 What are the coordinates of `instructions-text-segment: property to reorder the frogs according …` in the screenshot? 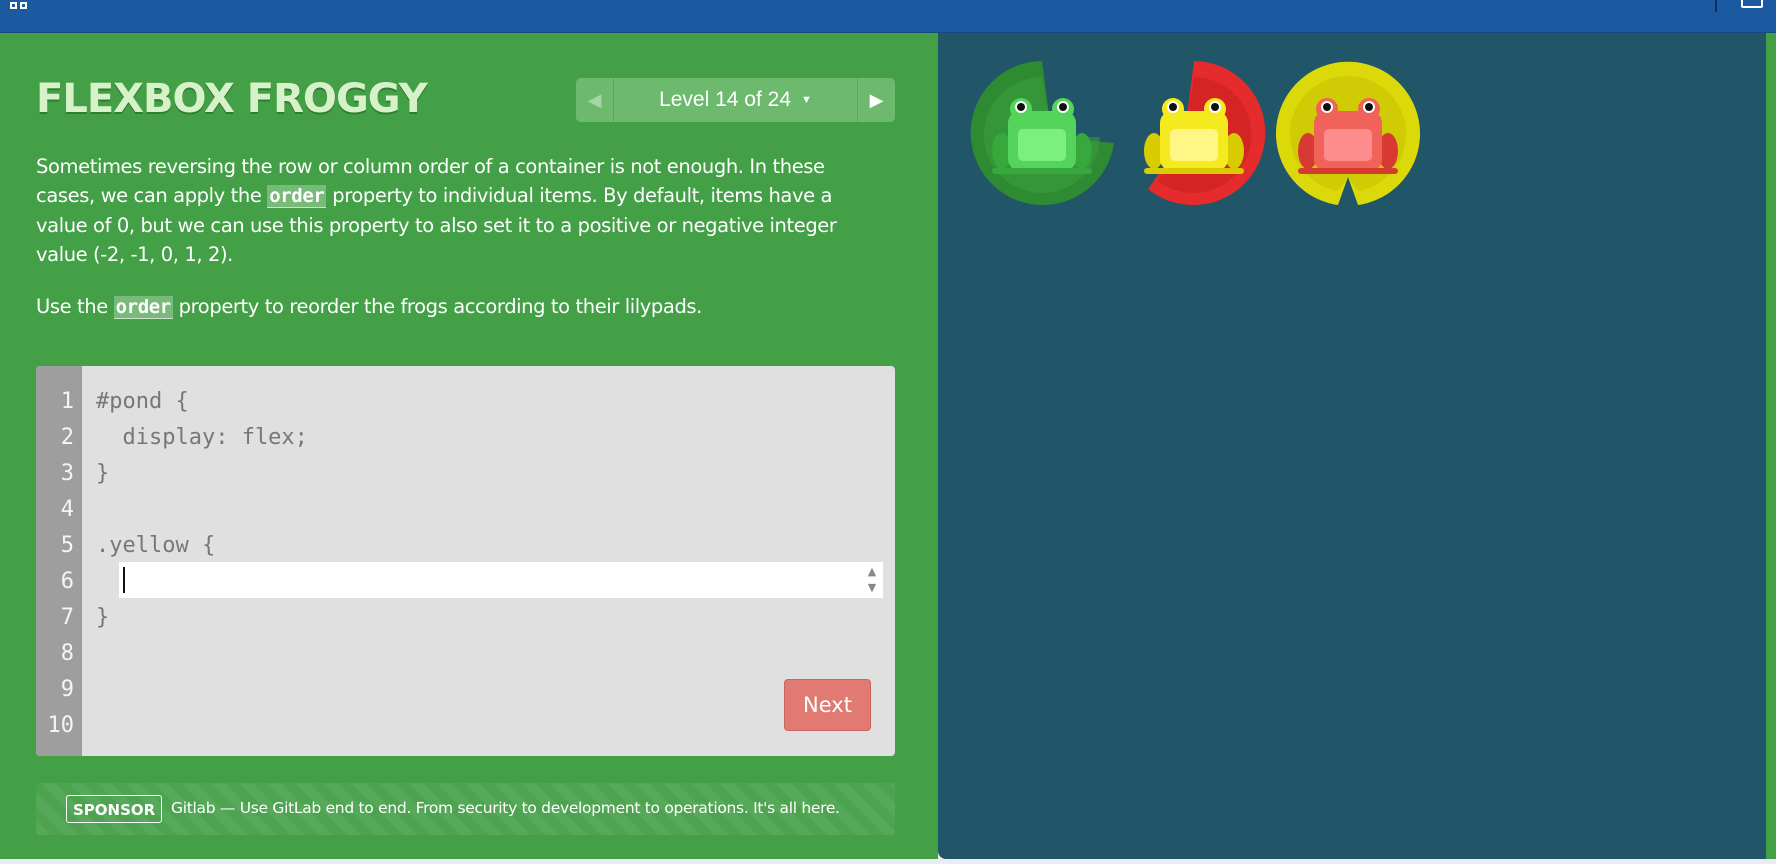 It's located at (437, 306).